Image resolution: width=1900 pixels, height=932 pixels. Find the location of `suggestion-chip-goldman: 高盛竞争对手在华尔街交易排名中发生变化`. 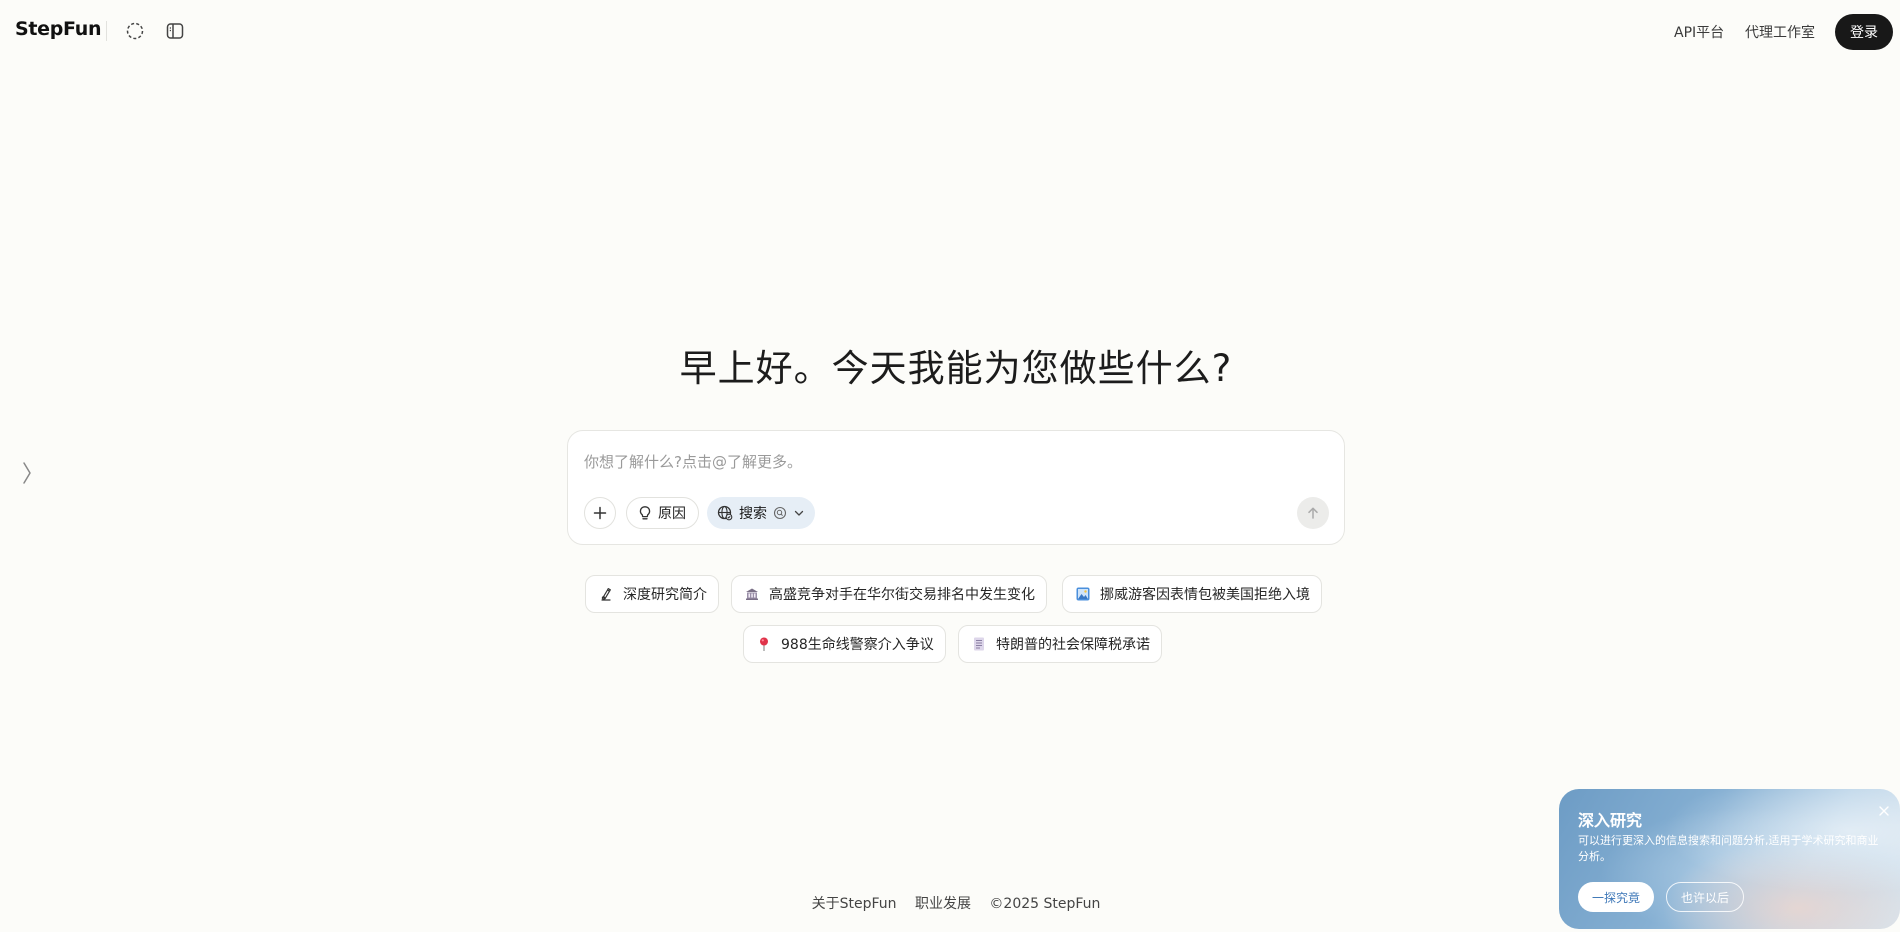

suggestion-chip-goldman: 高盛竞争对手在华尔街交易排名中发生变化 is located at coordinates (889, 594).